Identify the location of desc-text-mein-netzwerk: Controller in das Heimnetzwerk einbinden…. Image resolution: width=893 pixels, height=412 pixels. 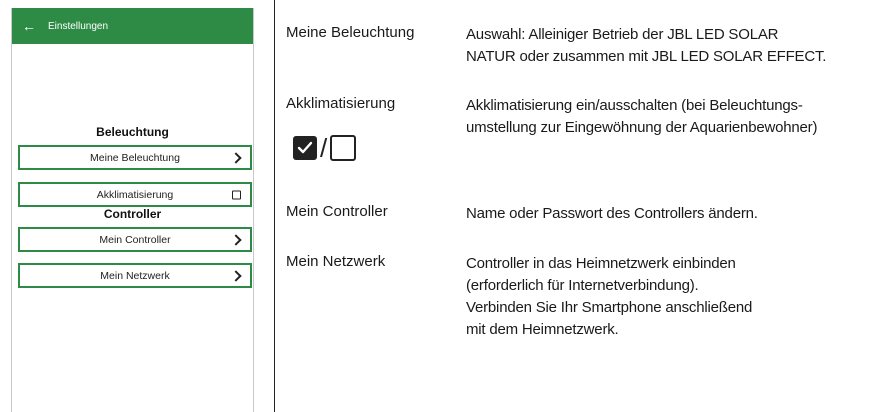
(609, 296).